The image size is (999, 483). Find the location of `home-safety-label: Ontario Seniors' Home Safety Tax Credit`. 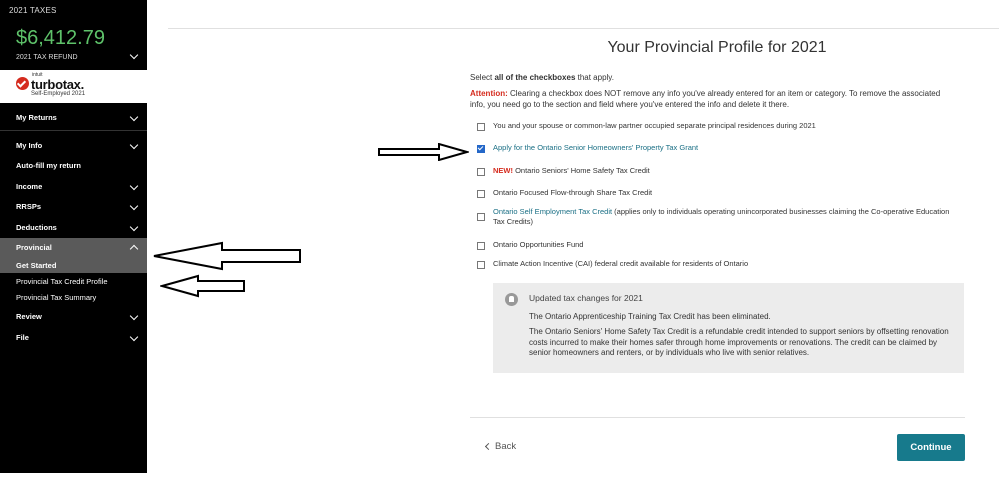

home-safety-label: Ontario Seniors' Home Safety Tax Credit is located at coordinates (581, 170).